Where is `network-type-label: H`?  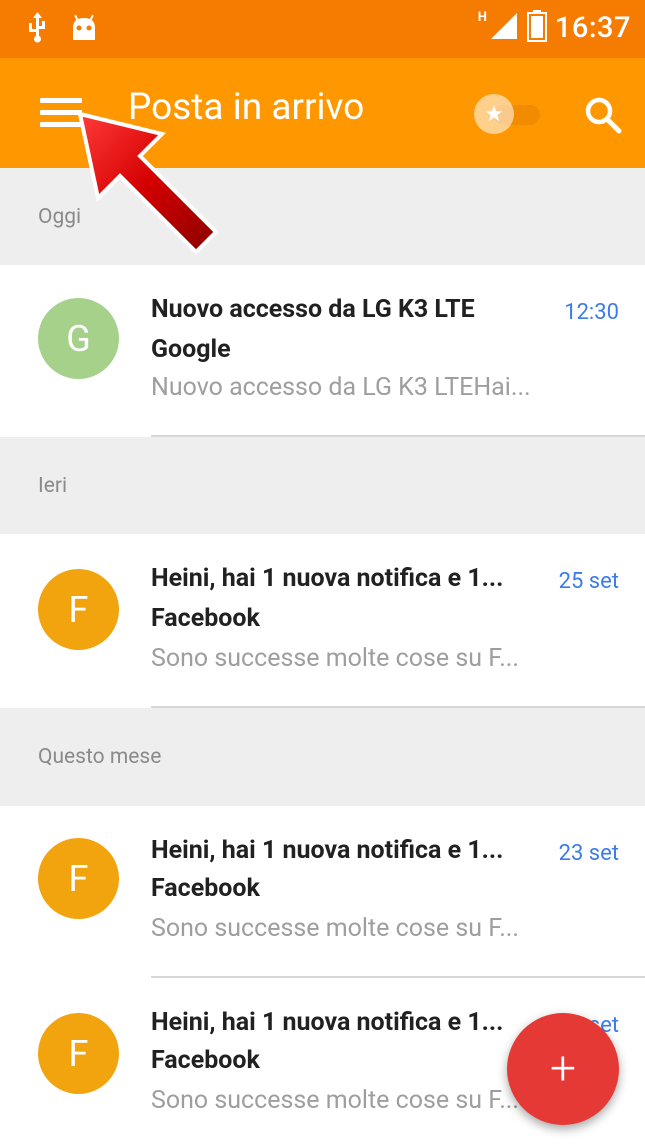
network-type-label: H is located at coordinates (482, 17).